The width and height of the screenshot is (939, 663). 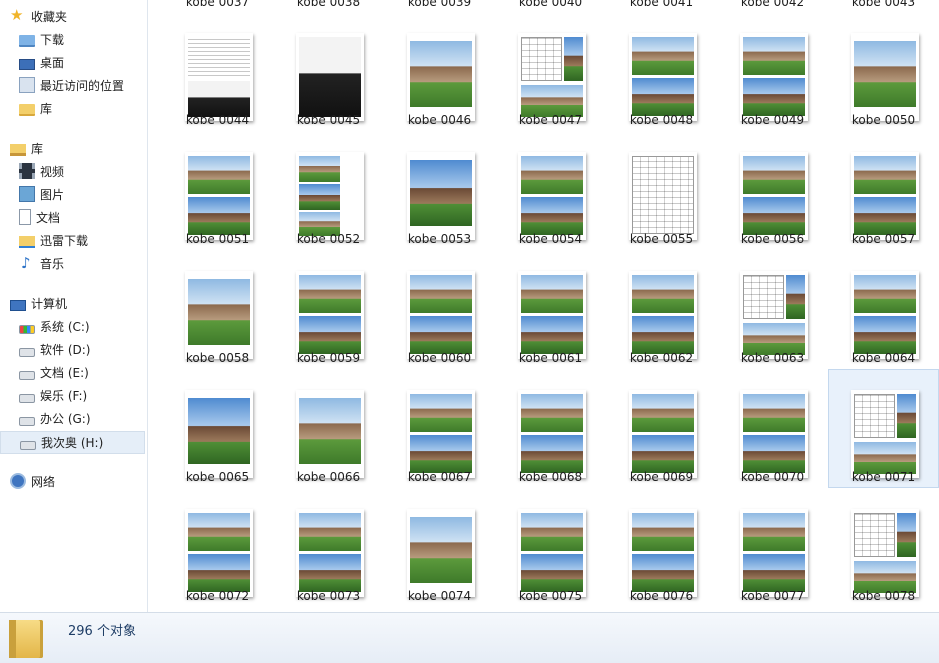 I want to click on nav-item-pictures: 图片, so click(x=73, y=195).